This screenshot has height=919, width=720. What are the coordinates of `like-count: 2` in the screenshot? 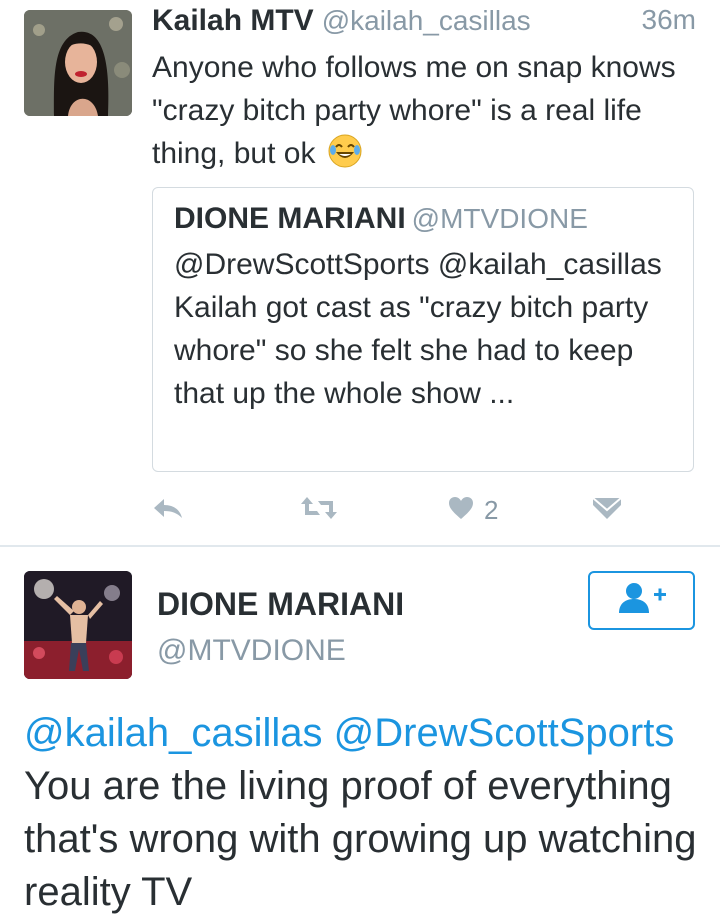 It's located at (491, 509).